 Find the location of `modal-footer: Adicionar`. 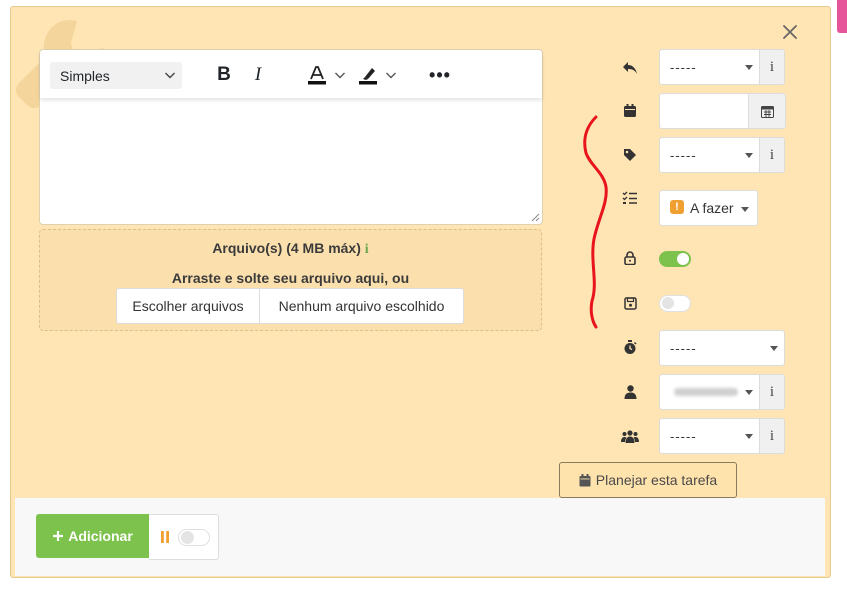

modal-footer: Adicionar is located at coordinates (420, 537).